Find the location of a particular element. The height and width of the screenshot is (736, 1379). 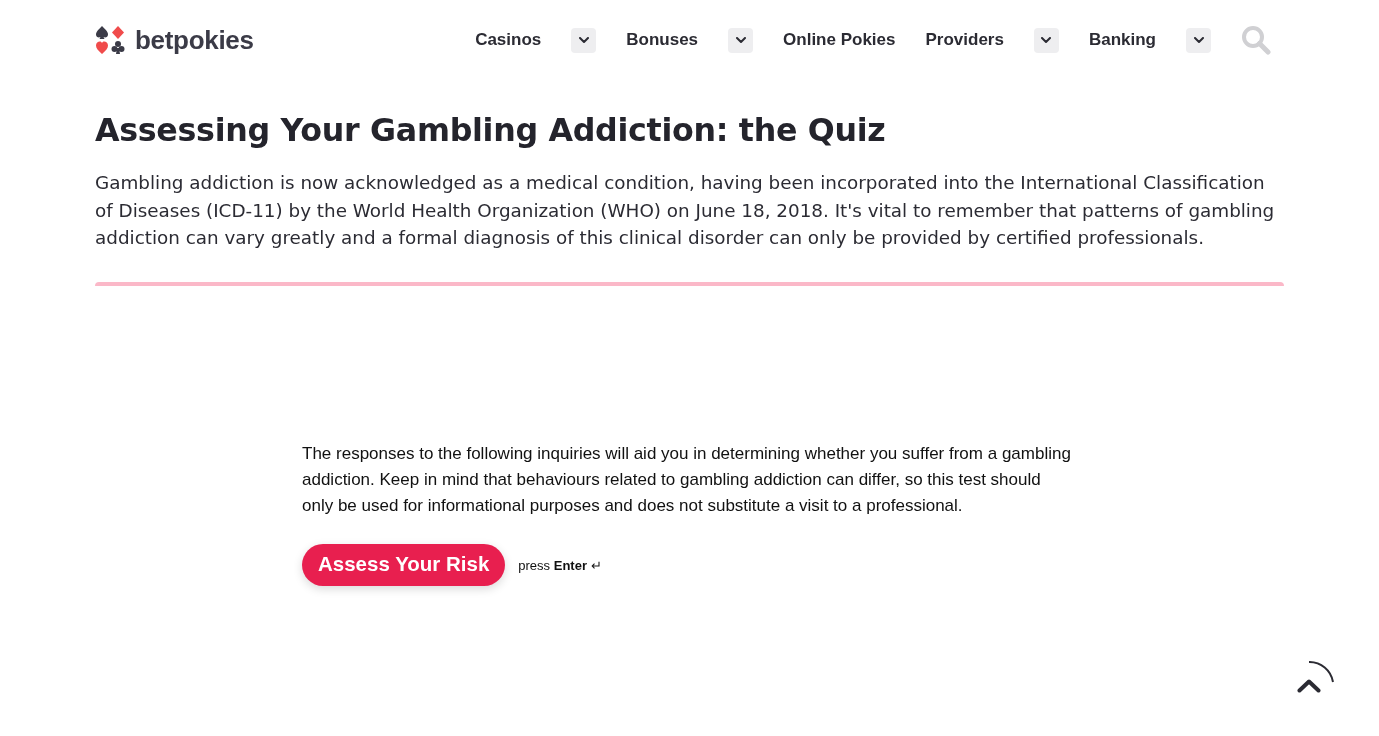

nav-link: Online Pokies is located at coordinates (839, 40).